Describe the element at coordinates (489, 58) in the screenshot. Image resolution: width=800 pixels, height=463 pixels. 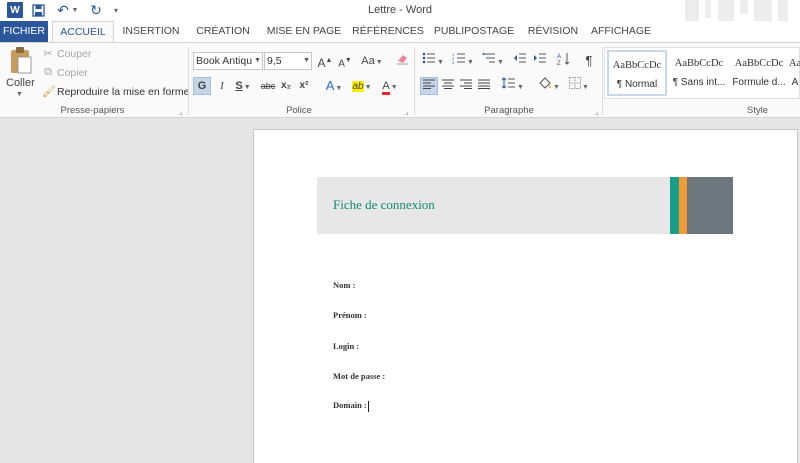
I see `multilevel-list-icon` at that location.